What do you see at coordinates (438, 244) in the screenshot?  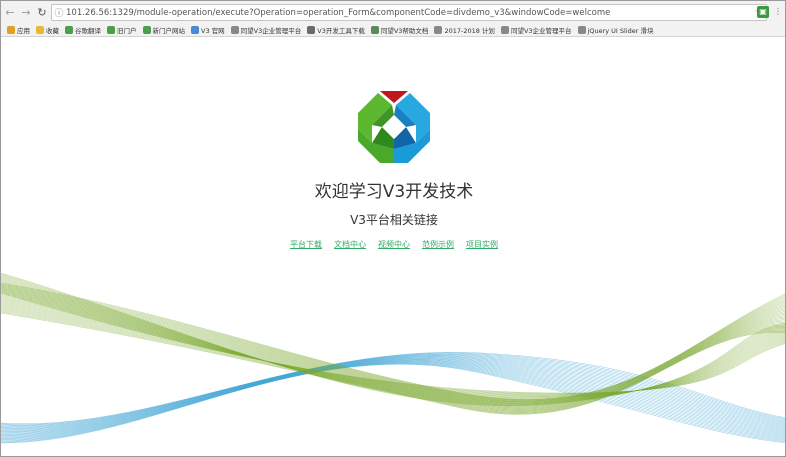 I see `link-examples: 范例示例` at bounding box center [438, 244].